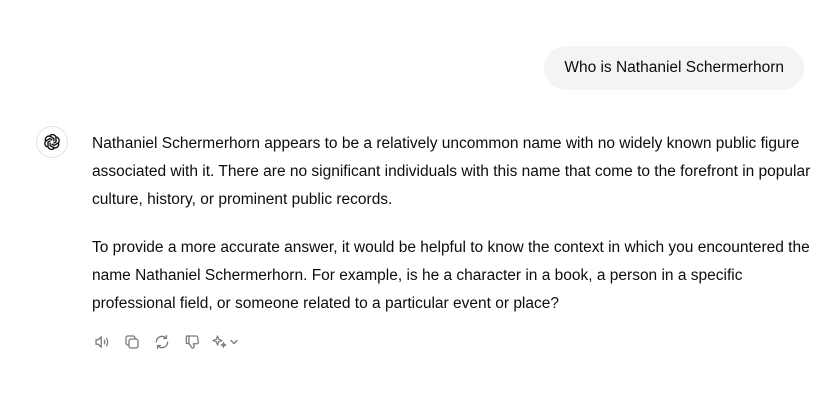 The height and width of the screenshot is (414, 838). I want to click on regenerate-icon, so click(162, 342).